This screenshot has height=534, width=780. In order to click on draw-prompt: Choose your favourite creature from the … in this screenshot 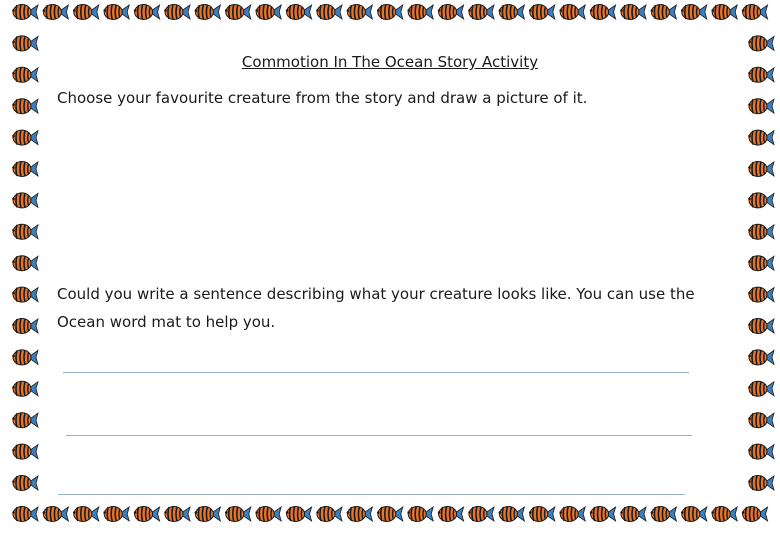, I will do `click(322, 98)`.